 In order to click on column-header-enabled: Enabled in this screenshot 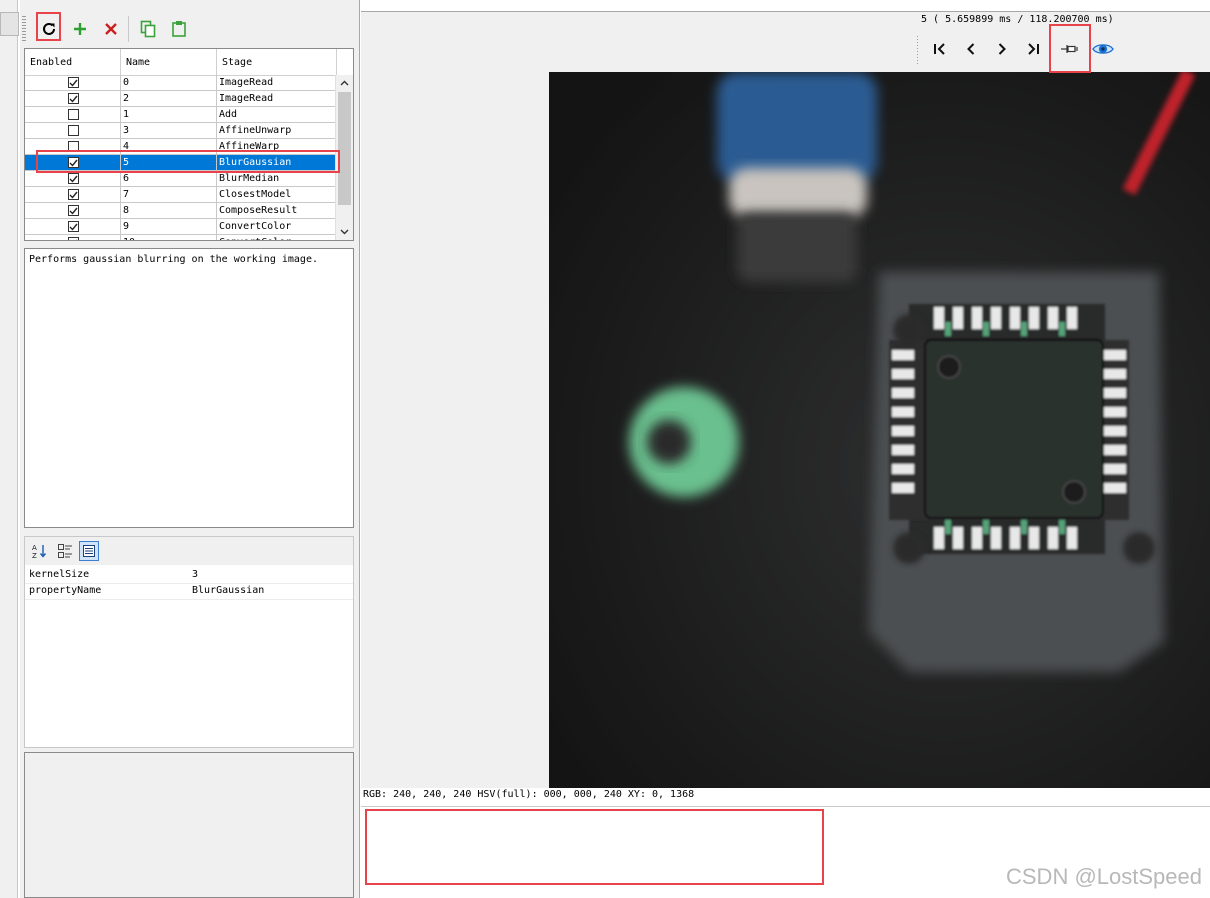, I will do `click(73, 62)`.